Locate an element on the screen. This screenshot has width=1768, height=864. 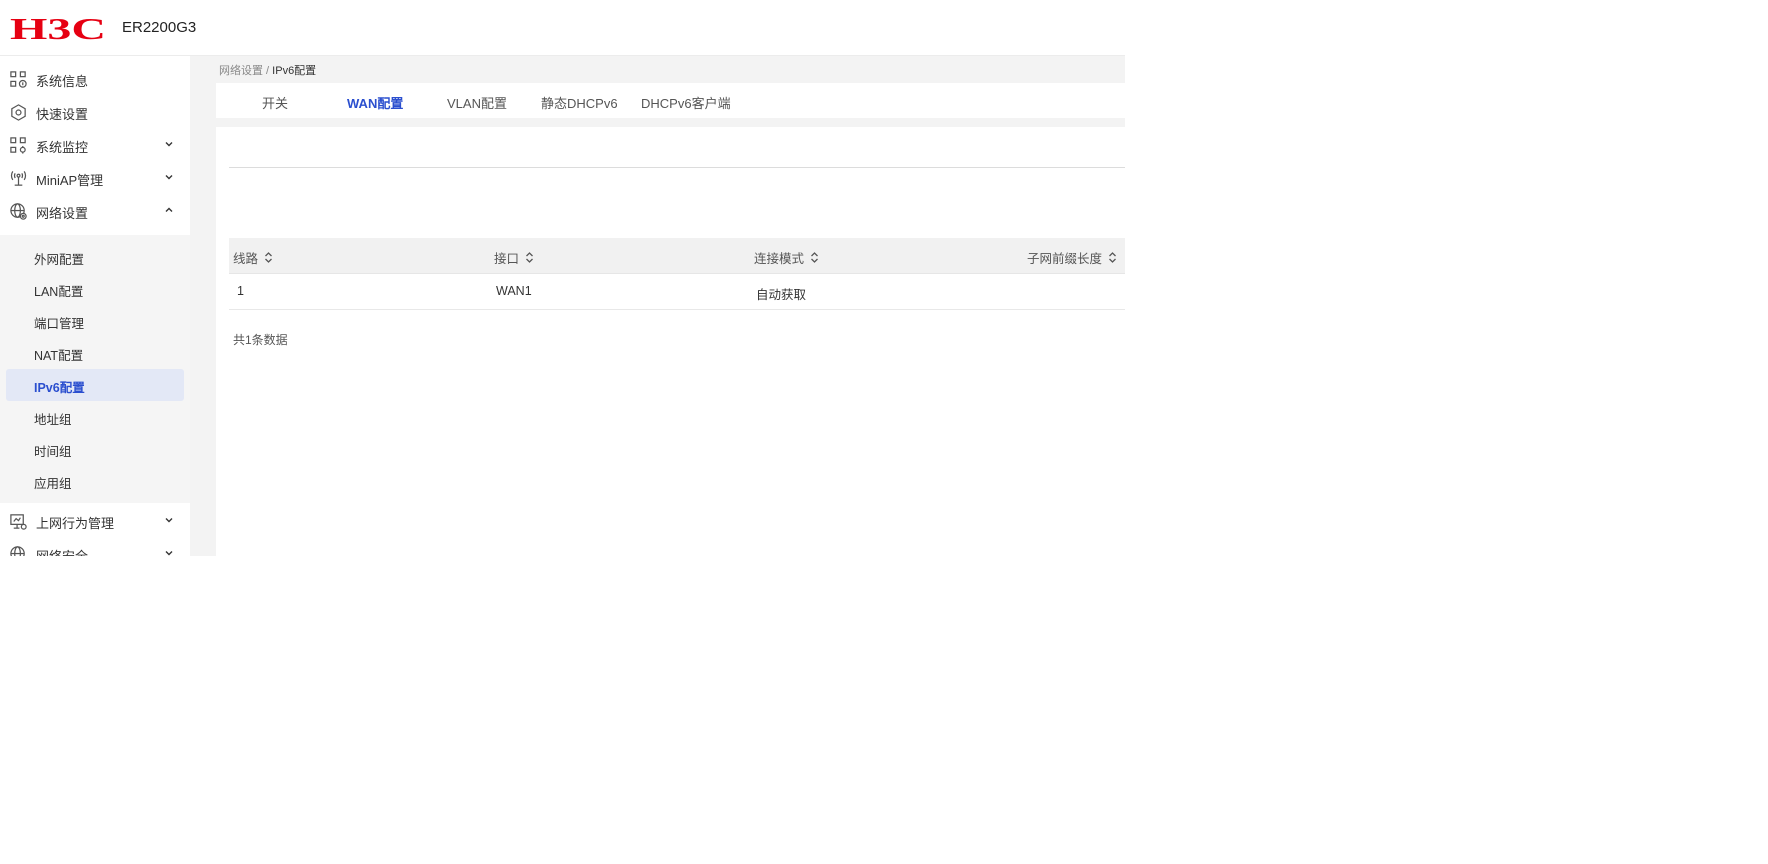
submenu-item-port-management: 端口管理 is located at coordinates (95, 321).